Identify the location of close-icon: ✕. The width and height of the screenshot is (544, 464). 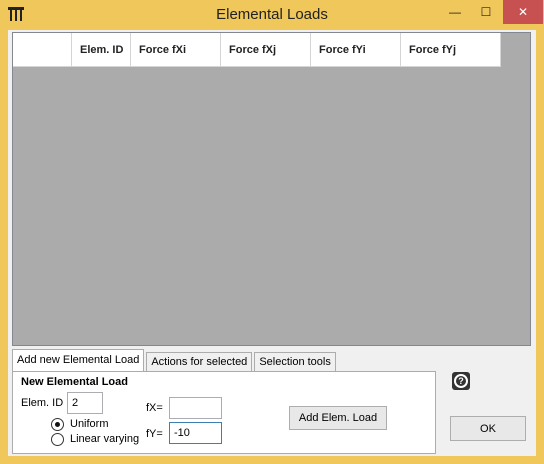
(523, 12).